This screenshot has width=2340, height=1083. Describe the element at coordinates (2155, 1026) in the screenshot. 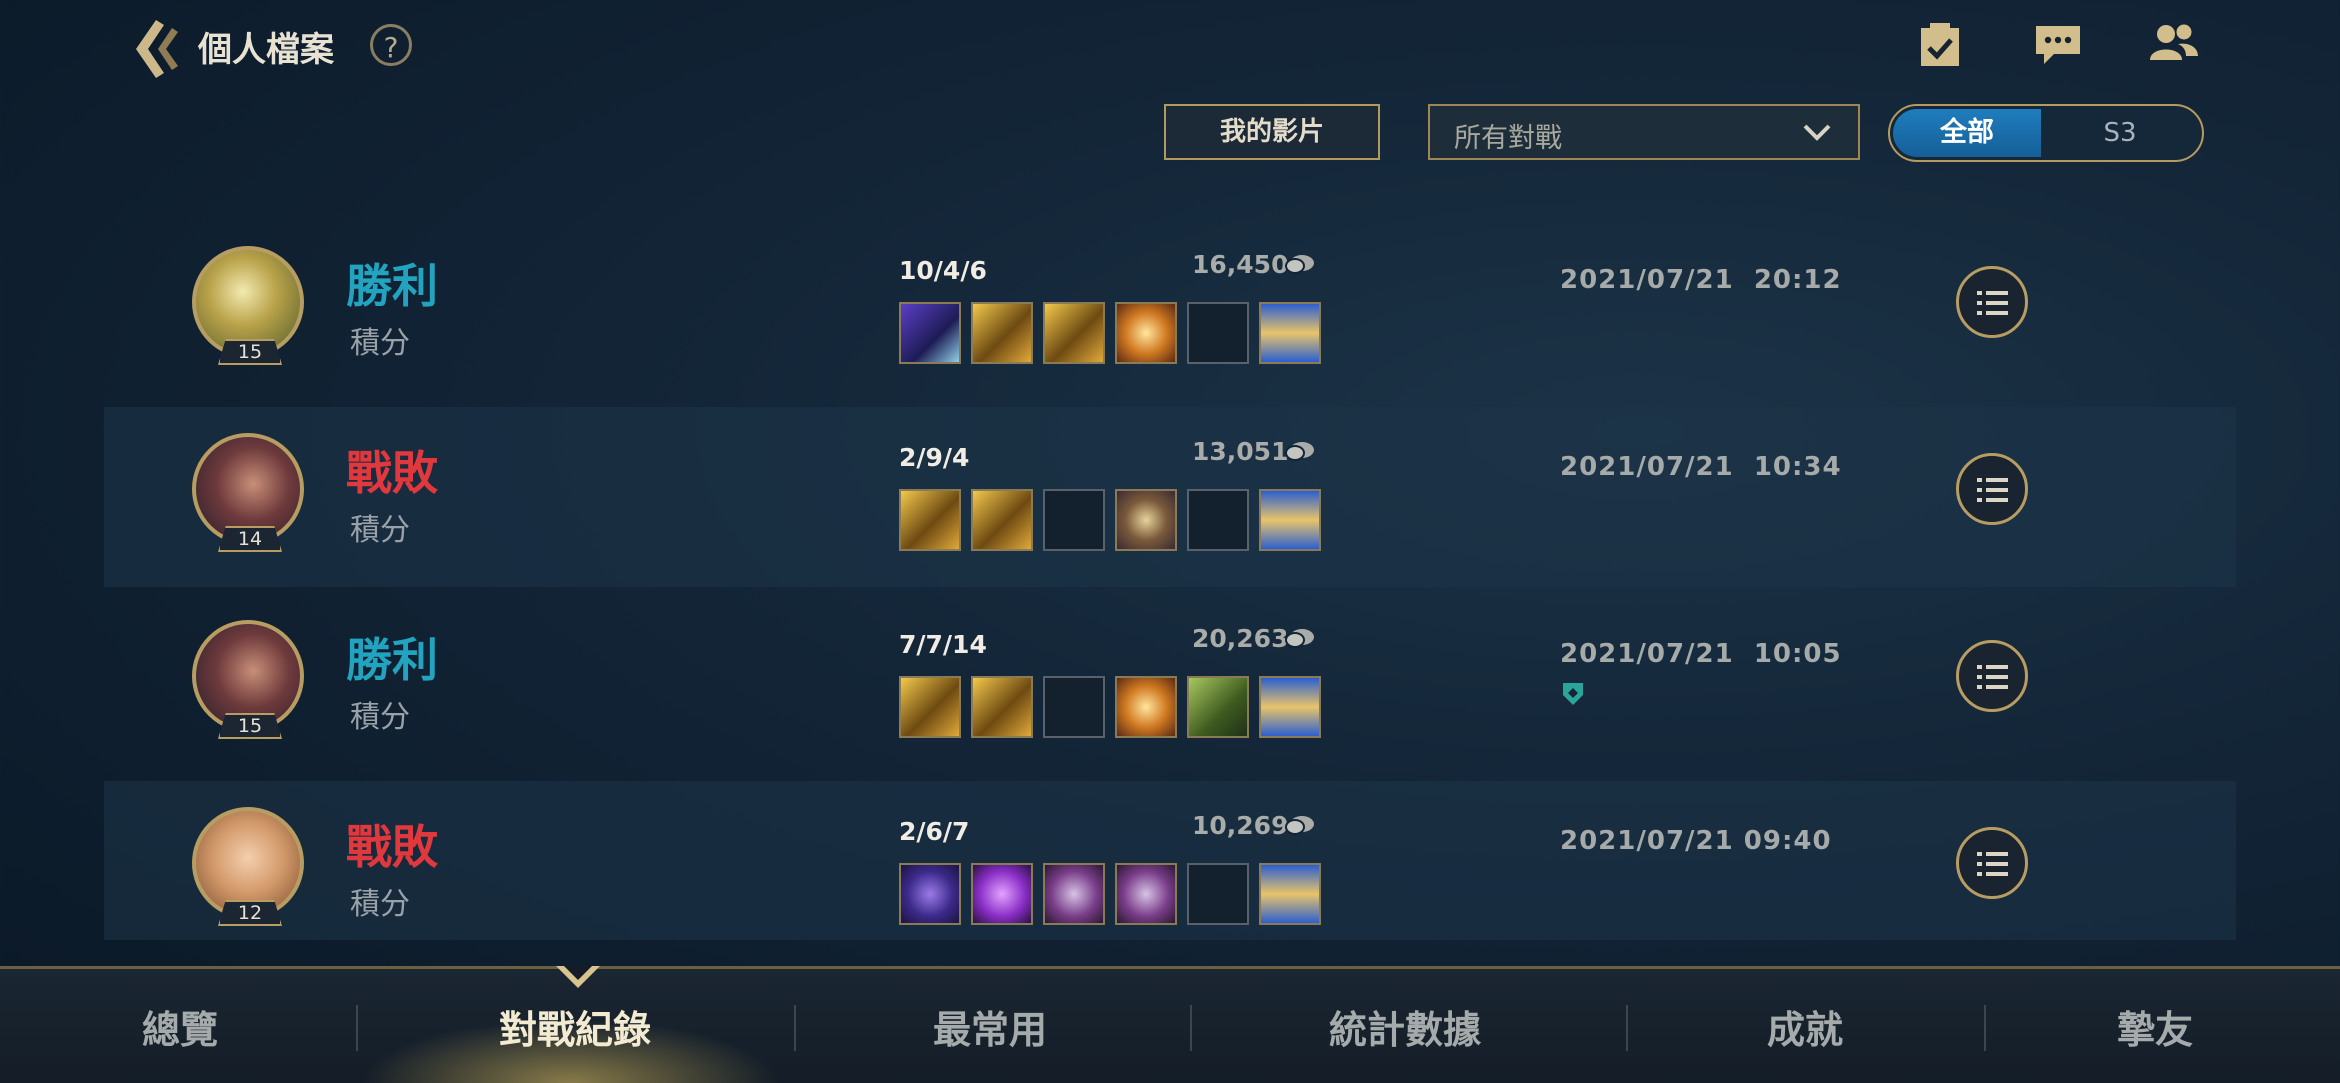

I see `tab-friends: 摯友` at that location.